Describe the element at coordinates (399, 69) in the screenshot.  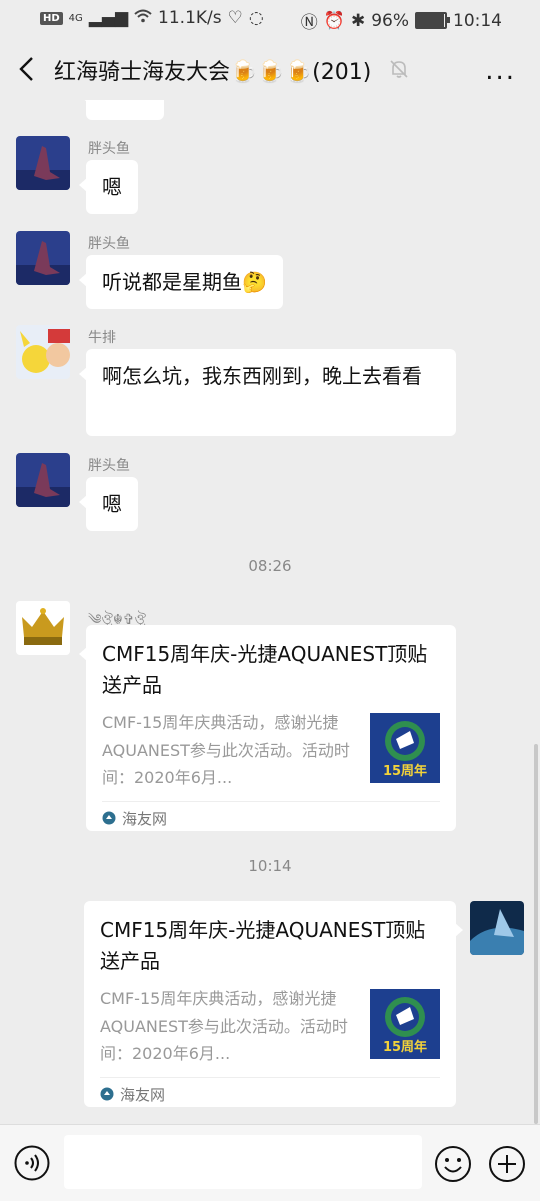
I see `mute-bell-icon` at that location.